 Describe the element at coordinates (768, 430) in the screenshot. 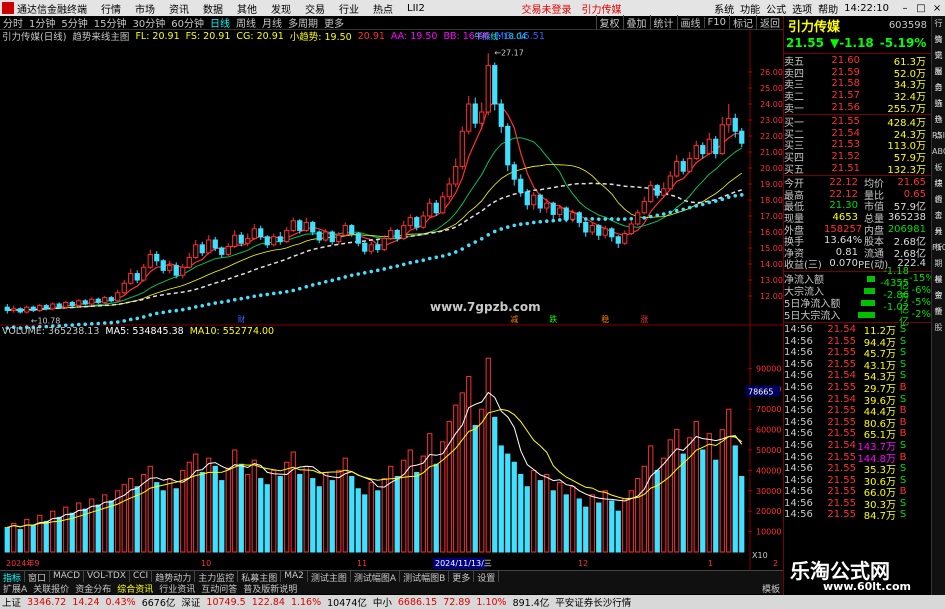

I see `vol-axis-label: 60000` at that location.